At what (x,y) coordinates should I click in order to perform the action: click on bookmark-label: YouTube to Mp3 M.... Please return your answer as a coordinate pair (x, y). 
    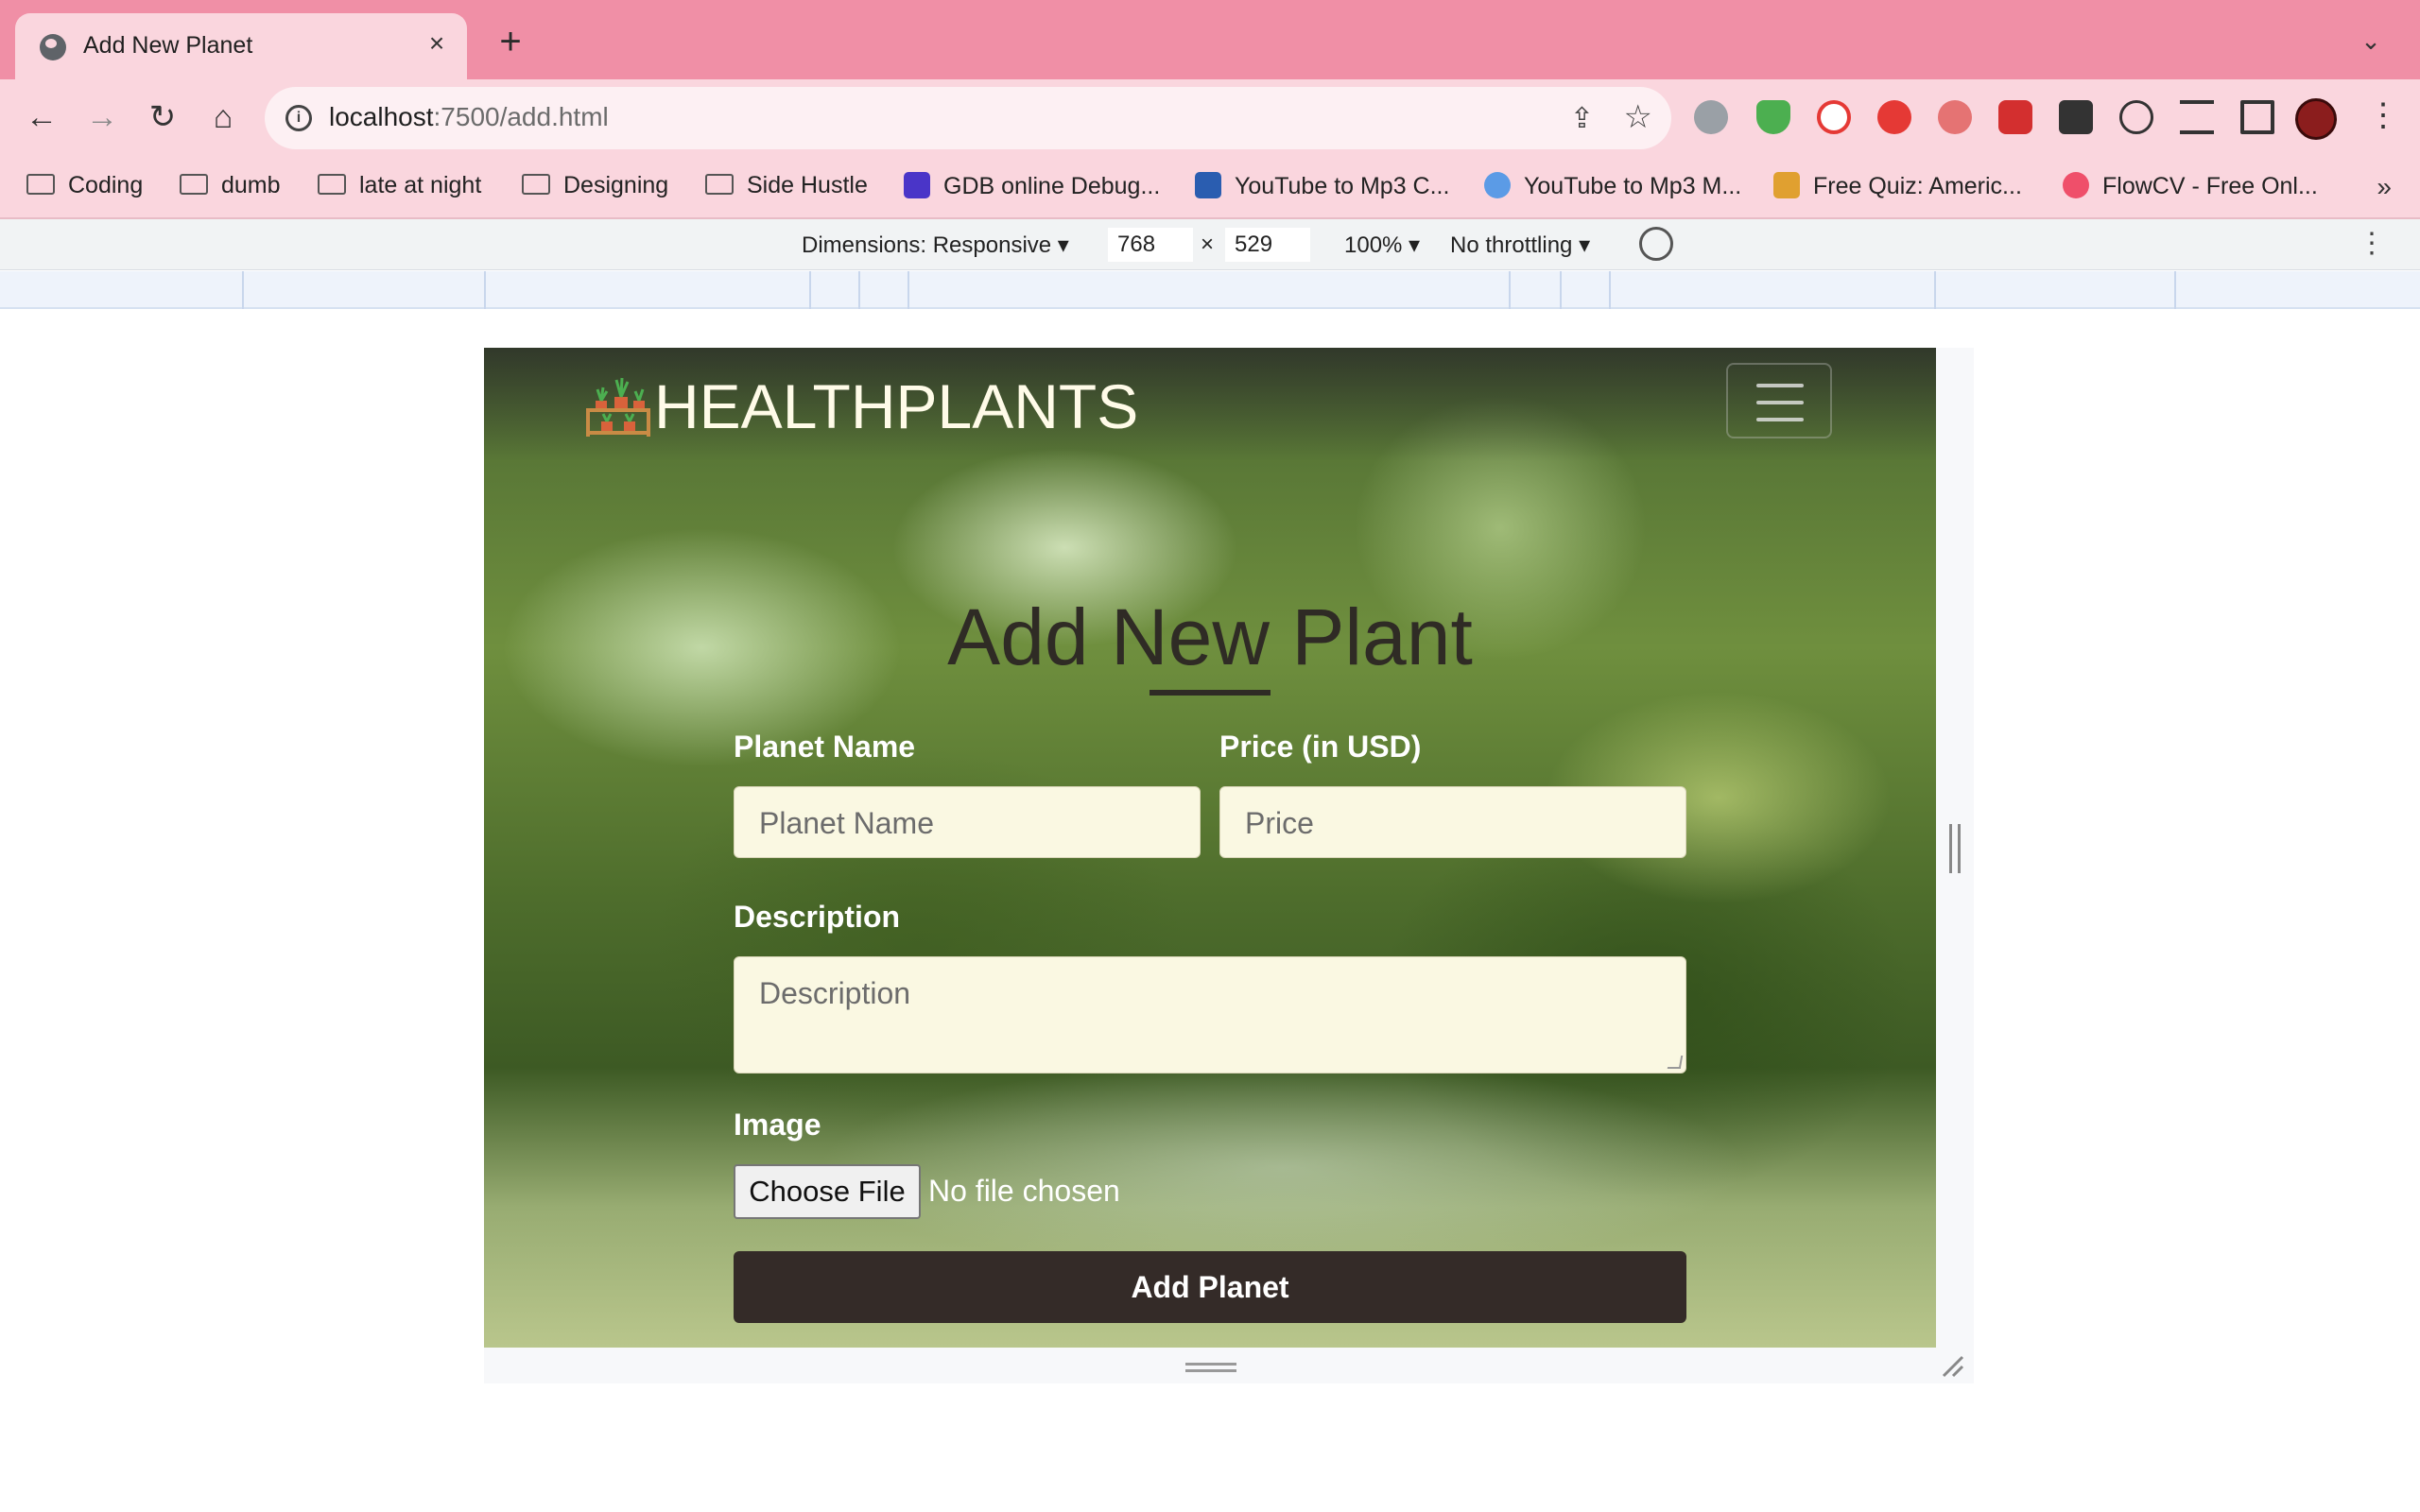
    Looking at the image, I should click on (1633, 186).